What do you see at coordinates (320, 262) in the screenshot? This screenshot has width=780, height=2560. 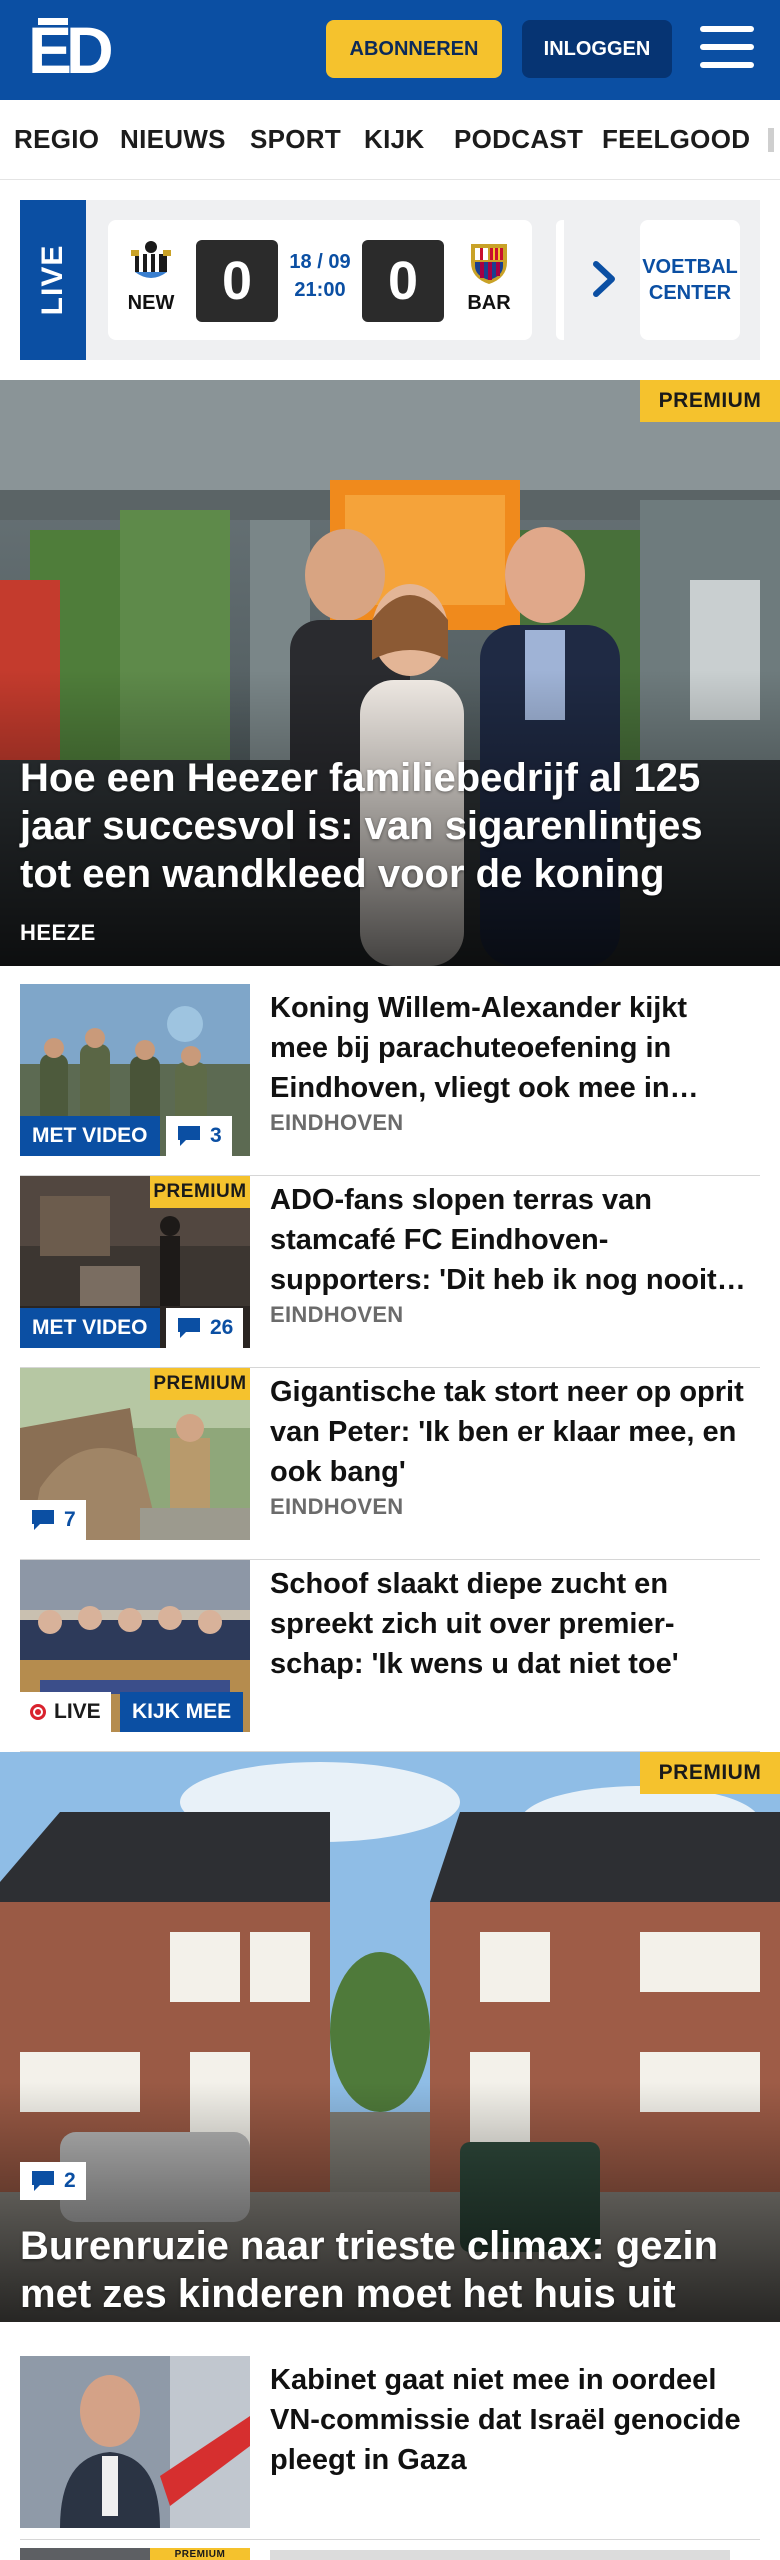 I see `match-date: 18 / 09` at bounding box center [320, 262].